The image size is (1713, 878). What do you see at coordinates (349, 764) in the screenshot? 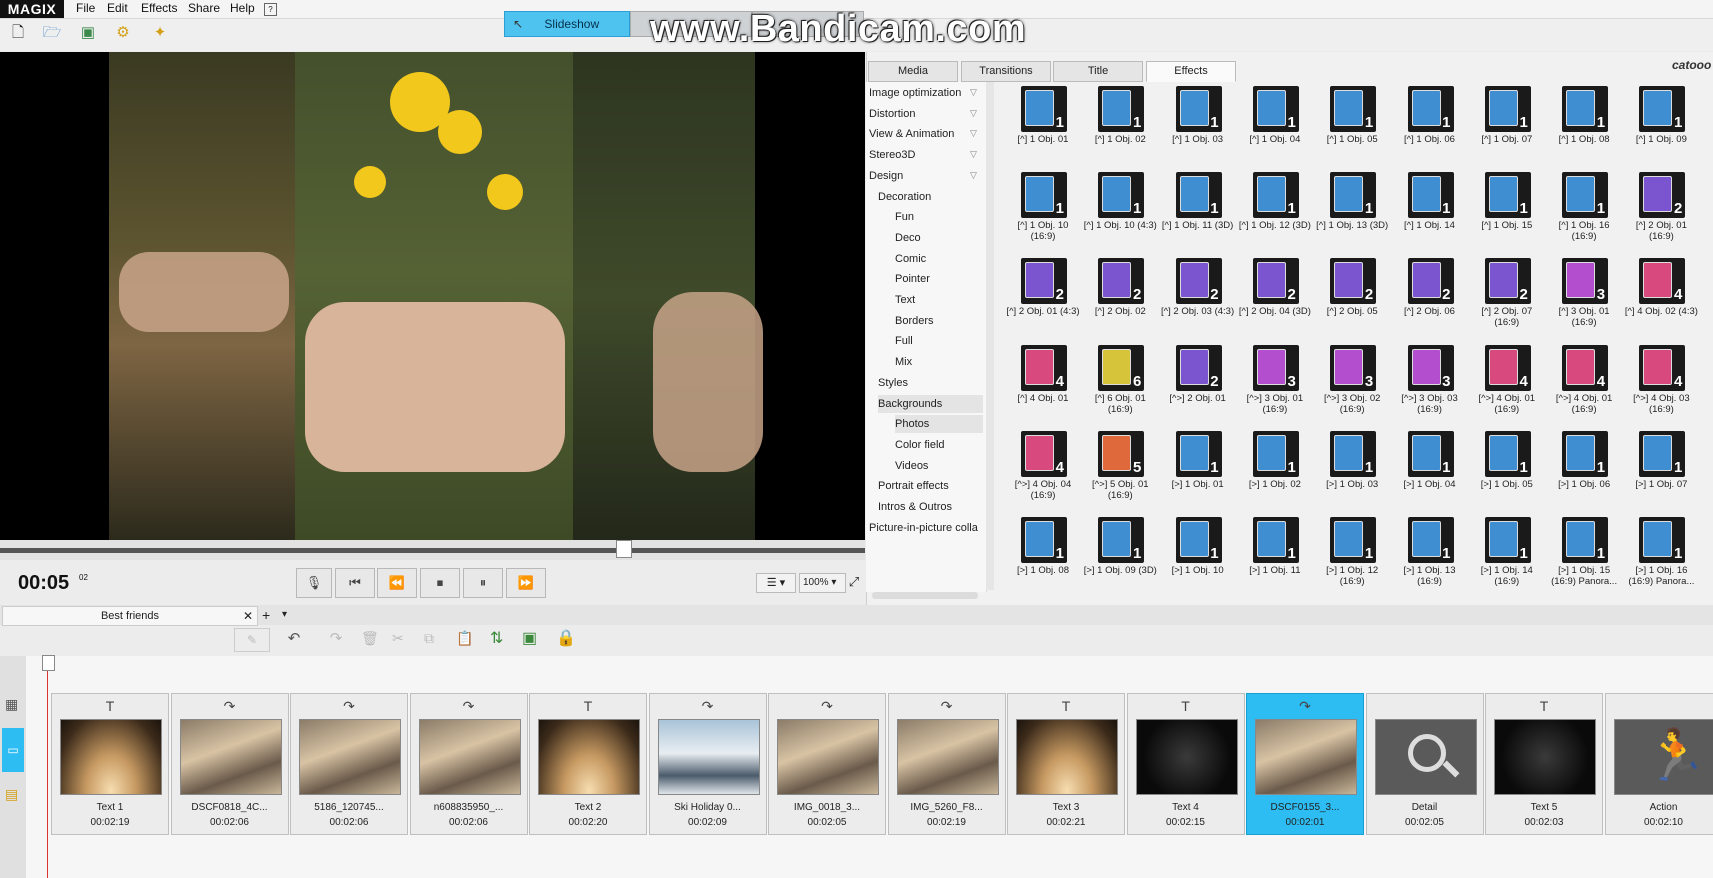
I see `storyboard-clip: ↷ 5186_120745... 00:02:06` at bounding box center [349, 764].